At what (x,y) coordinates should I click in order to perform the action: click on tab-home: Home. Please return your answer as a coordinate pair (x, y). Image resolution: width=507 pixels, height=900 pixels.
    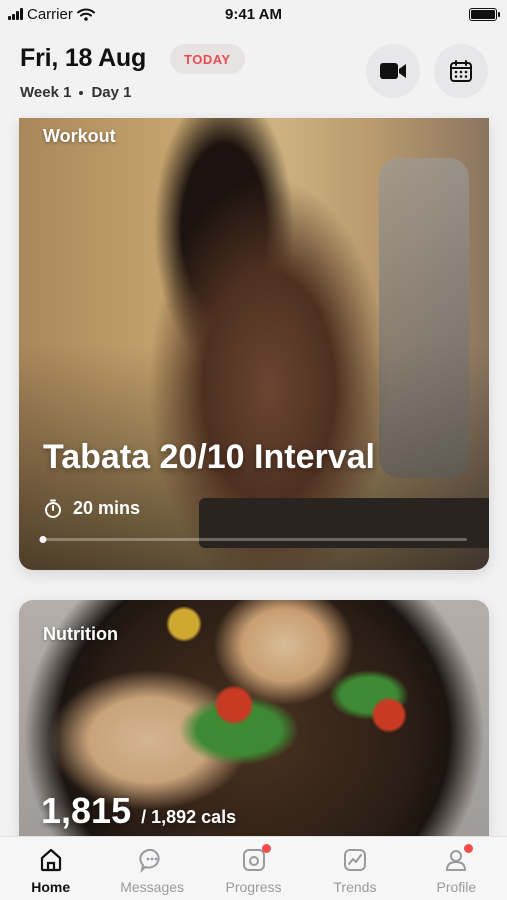
    Looking at the image, I should click on (50, 868).